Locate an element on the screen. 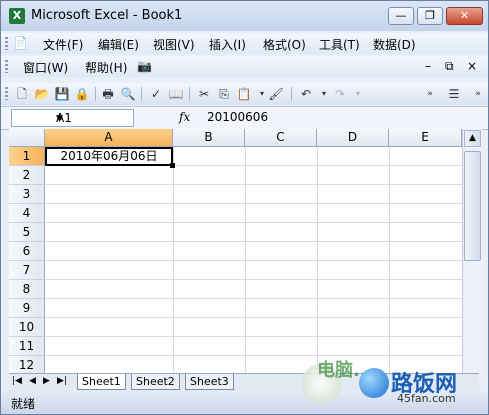 This screenshot has width=489, height=415. menu-view: 视图(V) is located at coordinates (174, 44).